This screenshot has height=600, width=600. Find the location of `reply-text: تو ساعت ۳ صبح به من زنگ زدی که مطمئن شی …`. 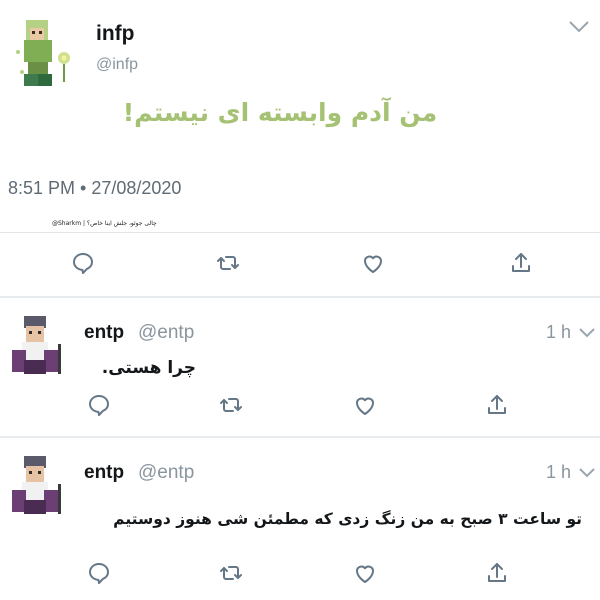

reply-text: تو ساعت ۳ صبح به من زنگ زدی که مطمئن شی … is located at coordinates (347, 519).